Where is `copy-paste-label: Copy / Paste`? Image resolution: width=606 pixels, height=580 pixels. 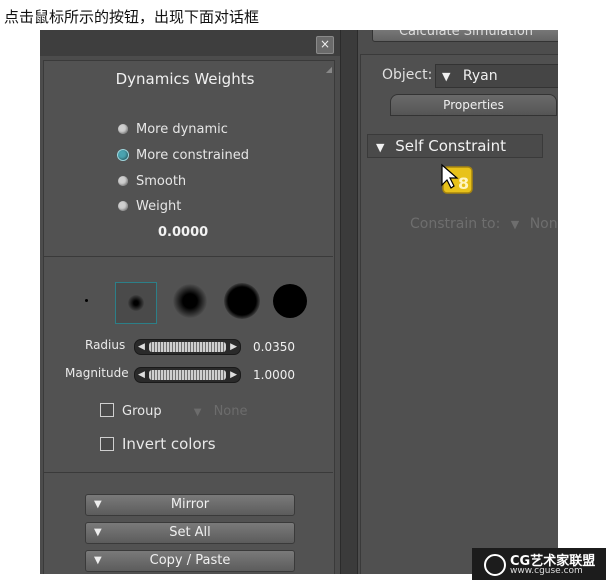
copy-paste-label: Copy / Paste is located at coordinates (190, 560).